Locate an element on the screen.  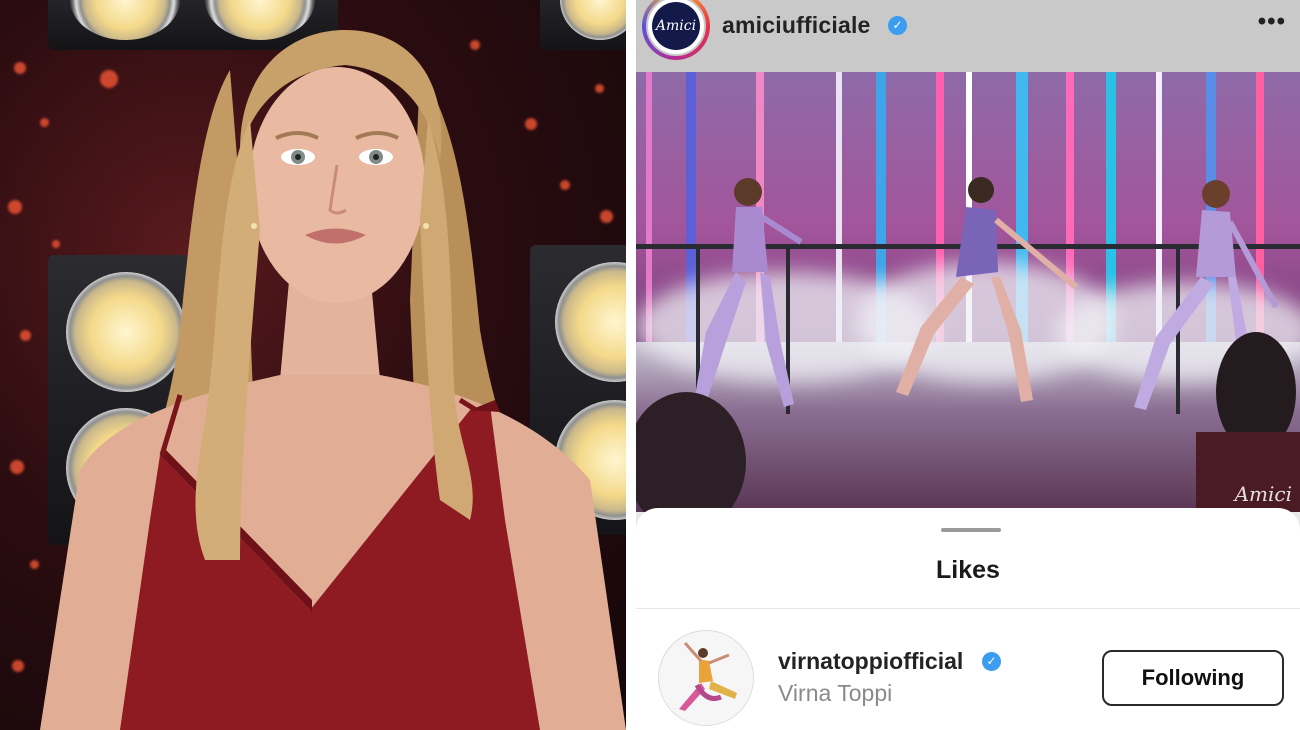
post-watermark: Amici is located at coordinates (1263, 494).